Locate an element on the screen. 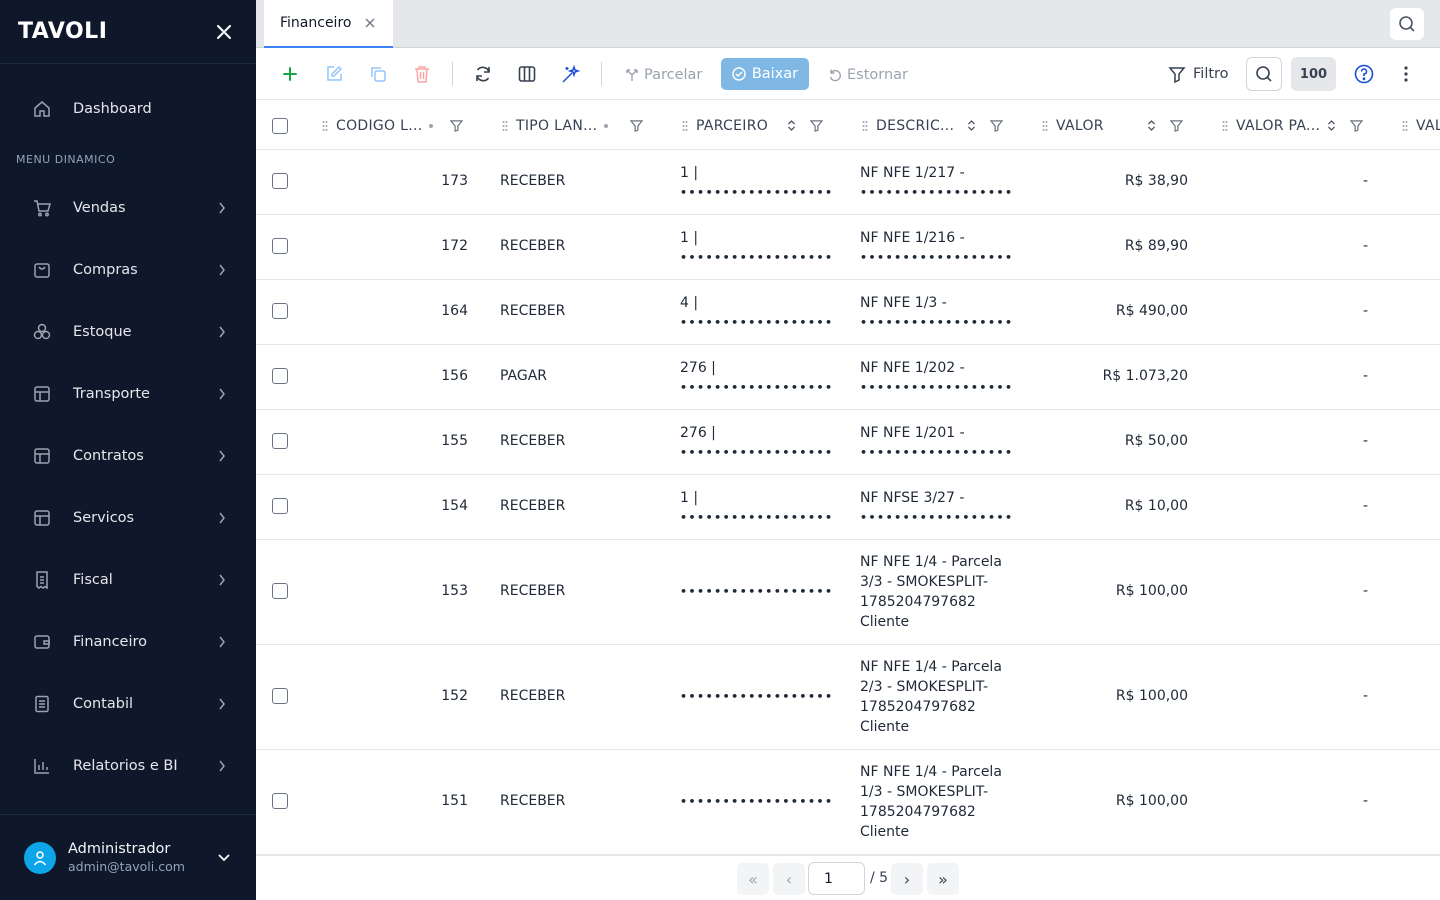  column-val-truncated: VAL is located at coordinates (1421, 125).